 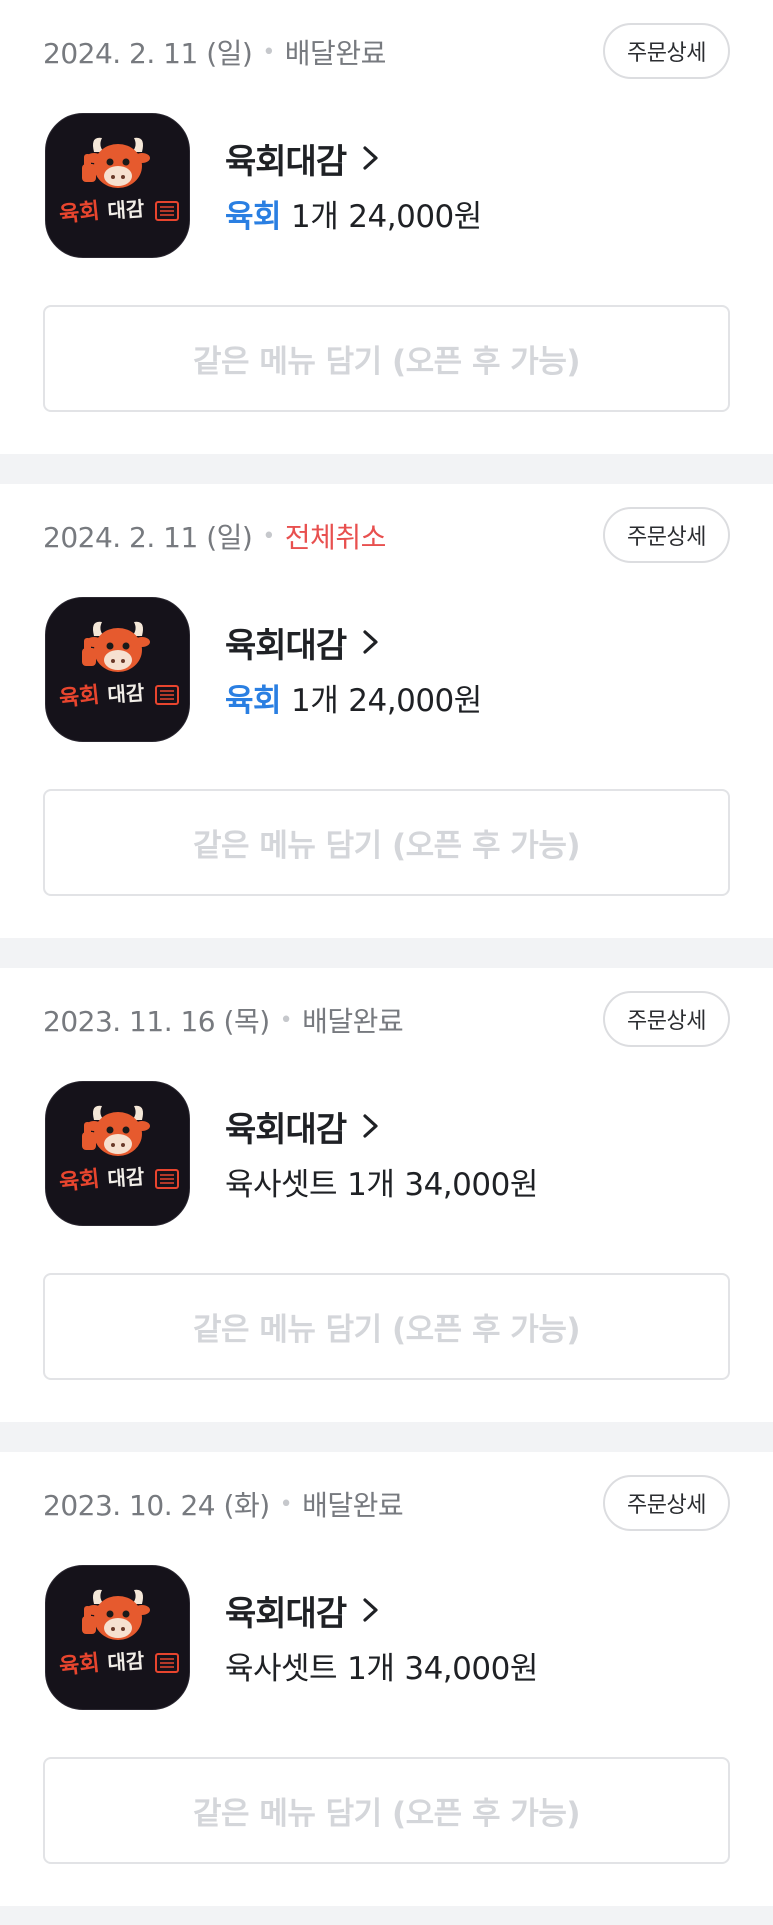 I want to click on order-header: 2024. 2. 11 (일) • 배달완료, so click(x=214, y=52).